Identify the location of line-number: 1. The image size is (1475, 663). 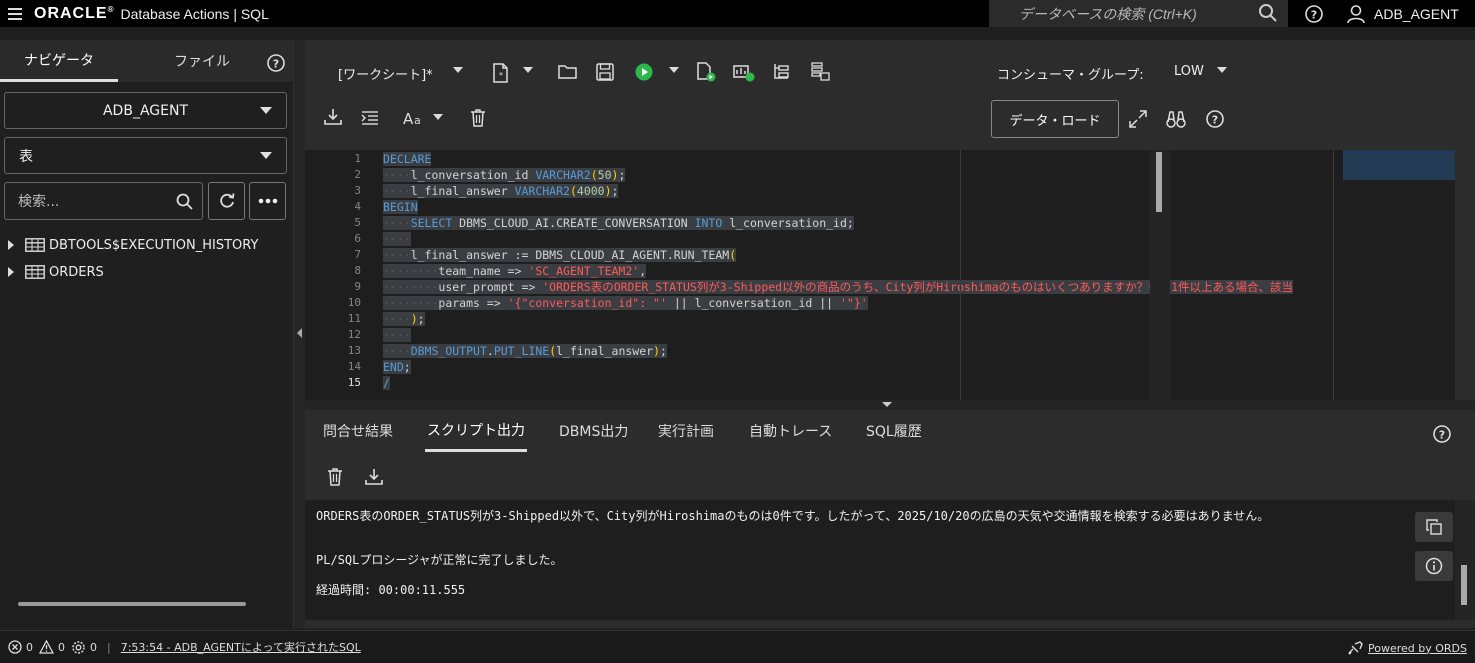
(357, 158).